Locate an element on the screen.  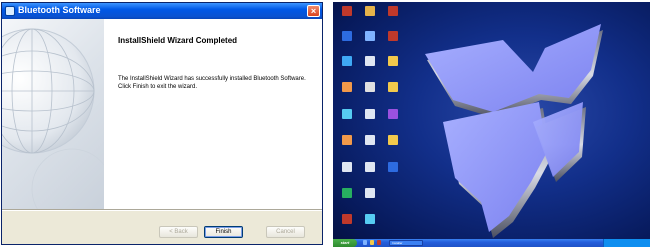
bluetooth-app-icon is located at coordinates (10, 11).